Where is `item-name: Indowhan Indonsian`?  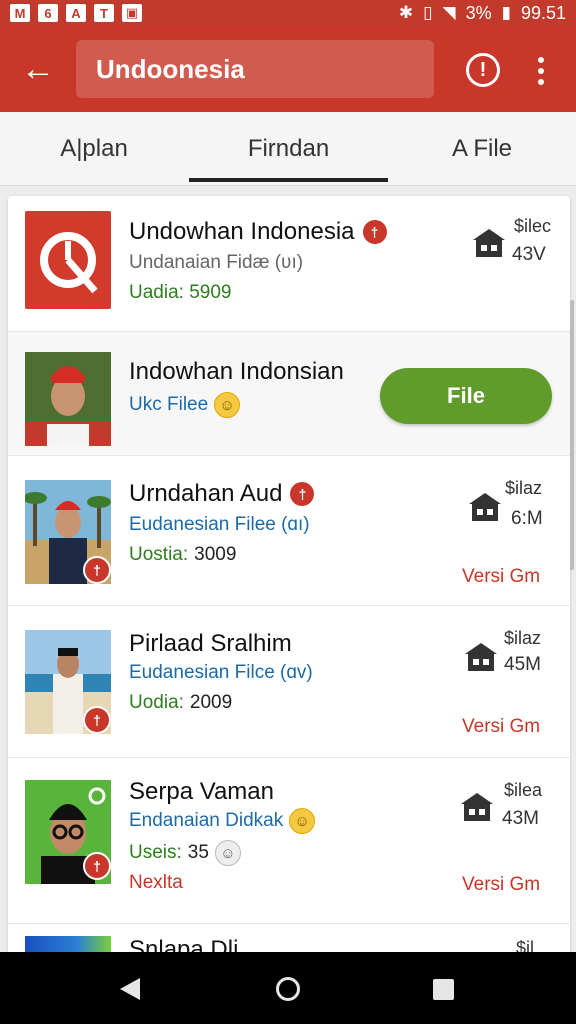
item-name: Indowhan Indonsian is located at coordinates (236, 371).